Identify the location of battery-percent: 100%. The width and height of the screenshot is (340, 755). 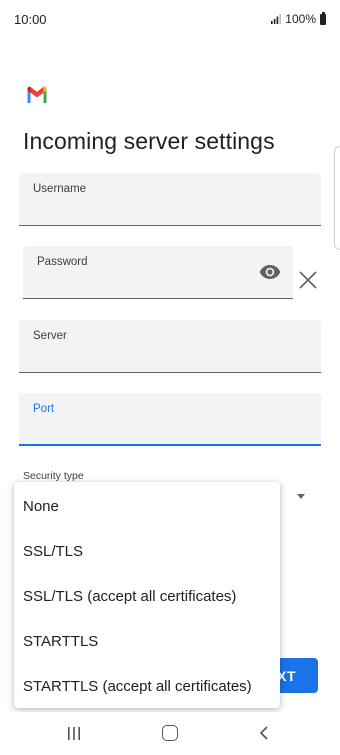
(300, 19).